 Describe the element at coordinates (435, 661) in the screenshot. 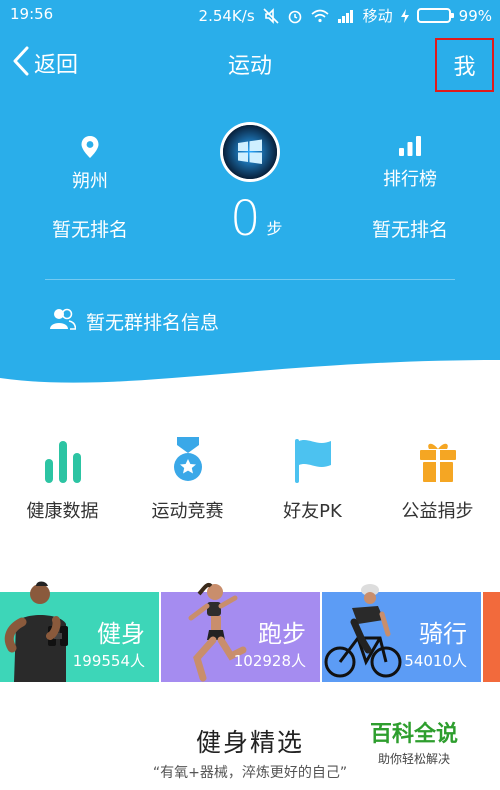

I see `card-count: 54010人` at that location.